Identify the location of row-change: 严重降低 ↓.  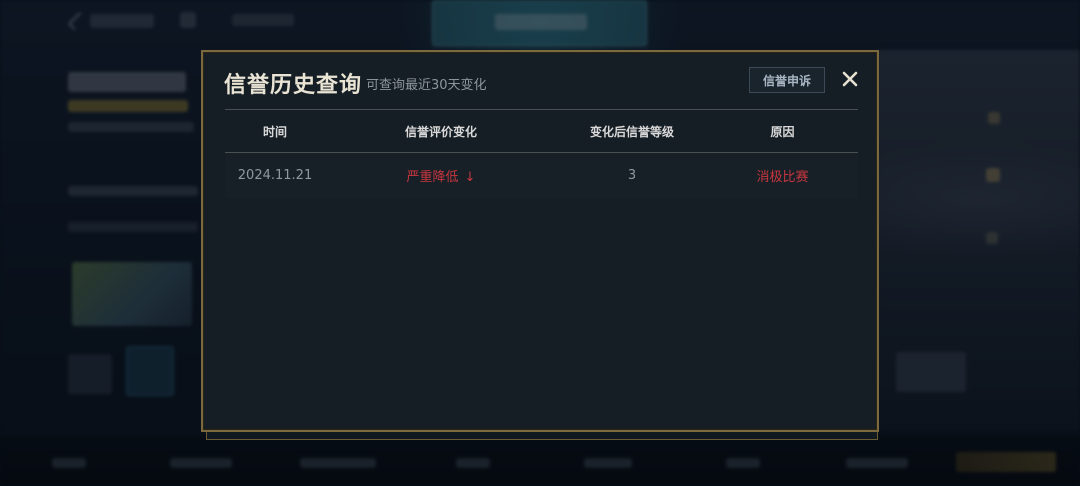
(441, 175).